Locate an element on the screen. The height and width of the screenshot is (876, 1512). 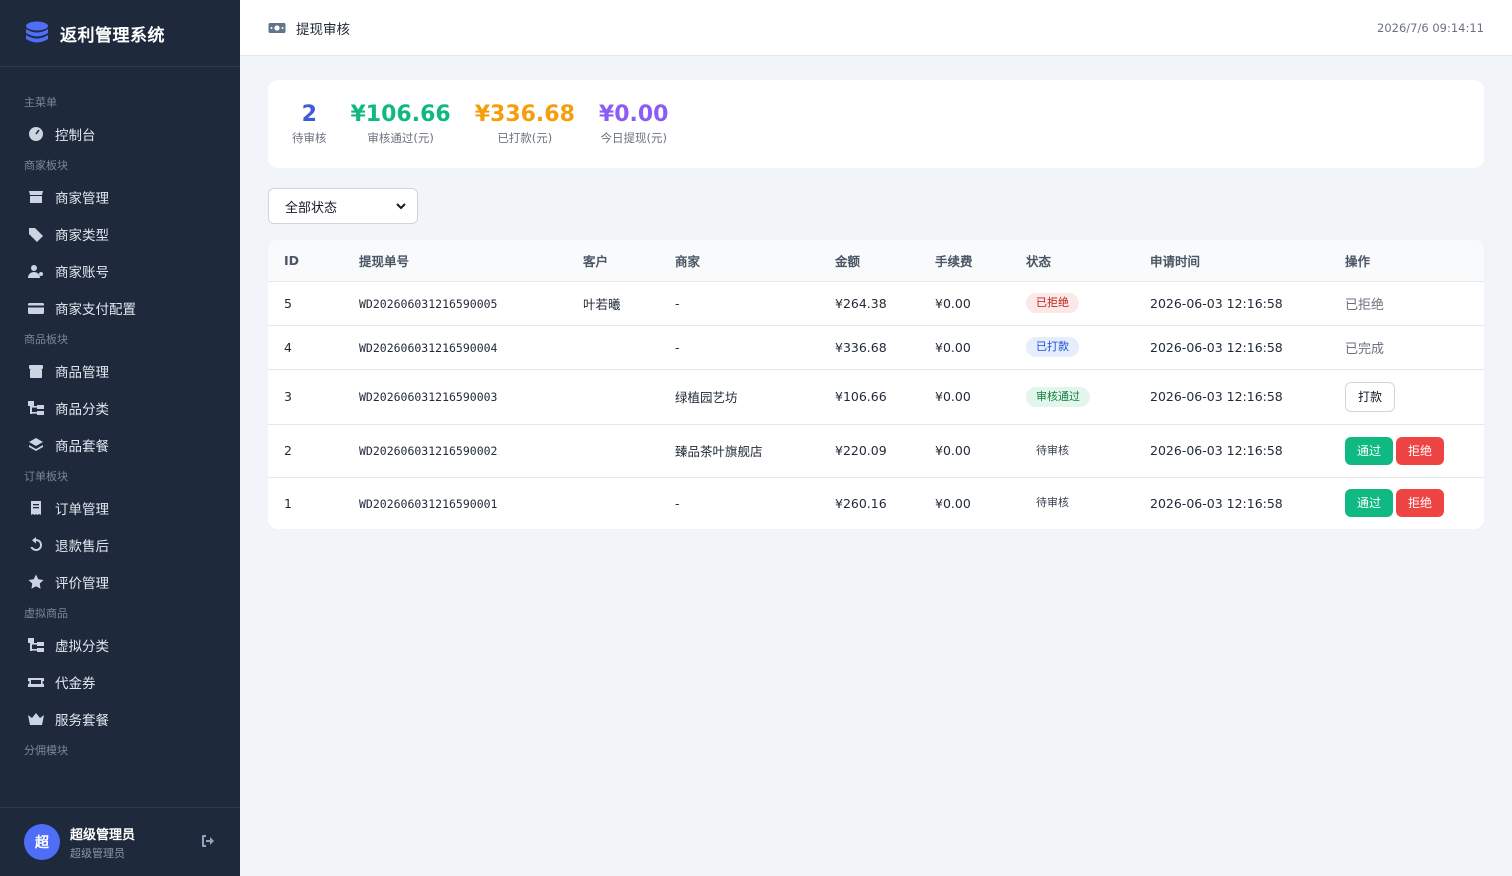
cell-customer: 叶若曦 is located at coordinates (613, 303).